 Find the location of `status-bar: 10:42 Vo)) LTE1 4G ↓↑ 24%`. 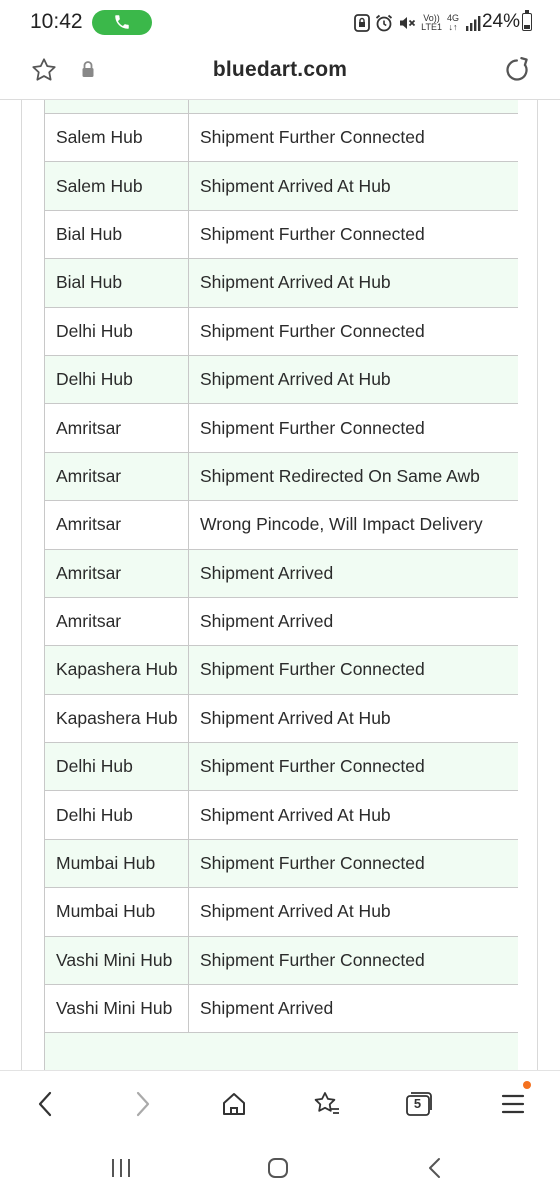

status-bar: 10:42 Vo)) LTE1 4G ↓↑ 24% is located at coordinates (280, 22).